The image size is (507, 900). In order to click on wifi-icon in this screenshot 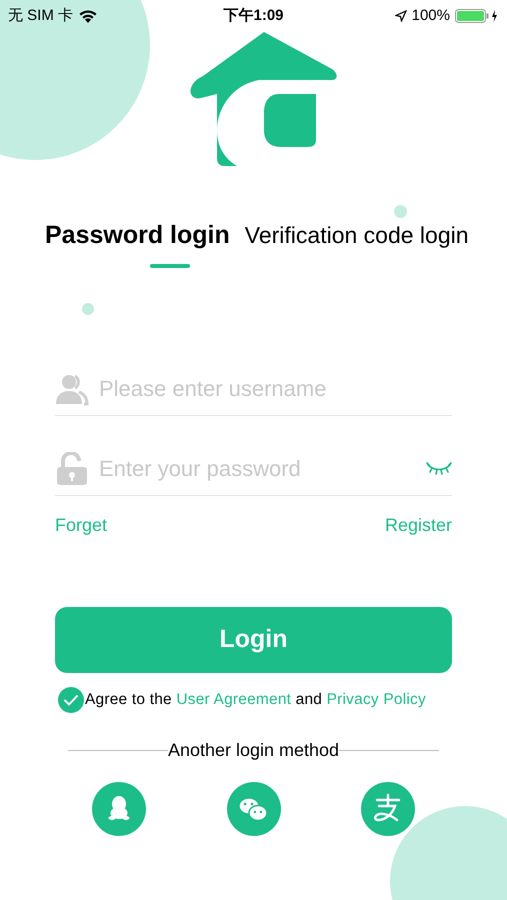, I will do `click(88, 16)`.